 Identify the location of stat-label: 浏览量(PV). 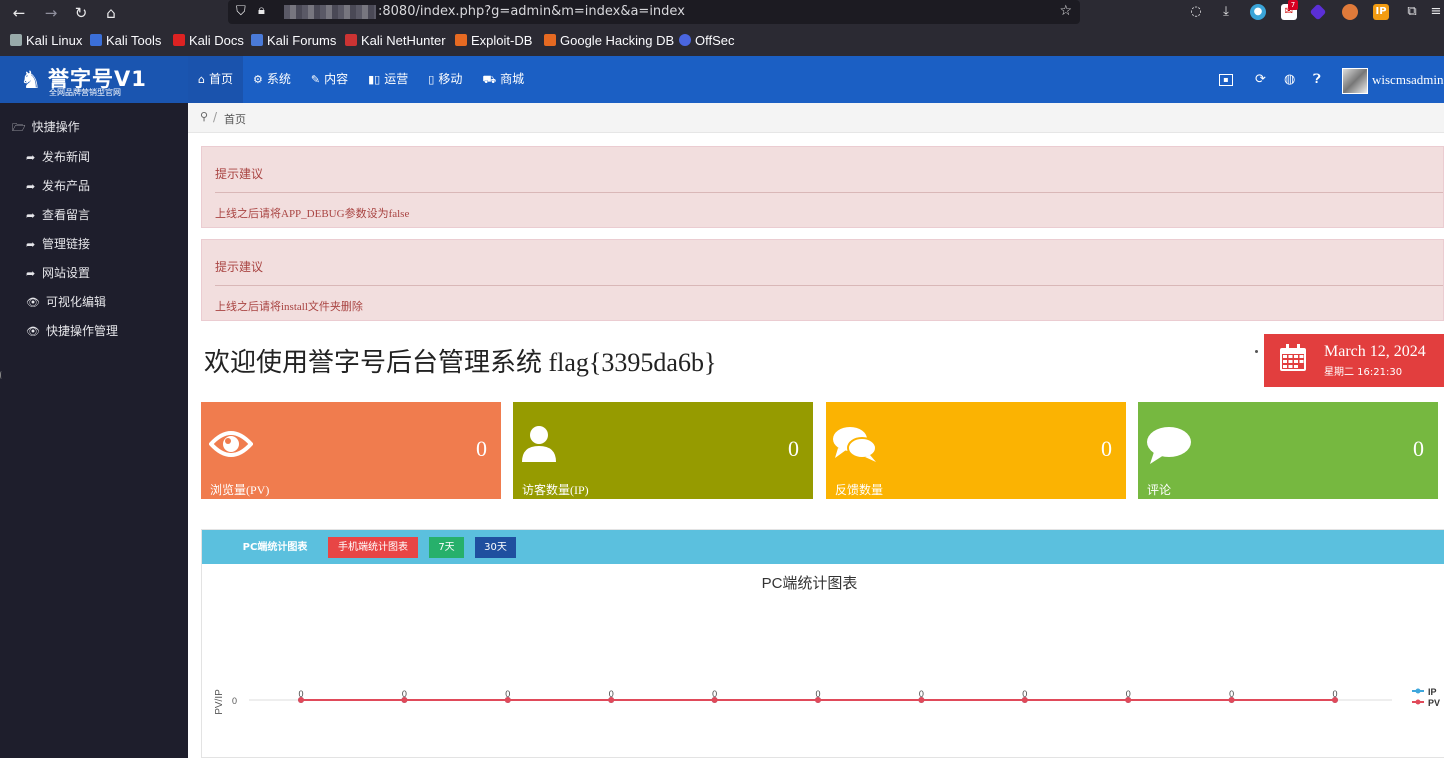
(240, 490).